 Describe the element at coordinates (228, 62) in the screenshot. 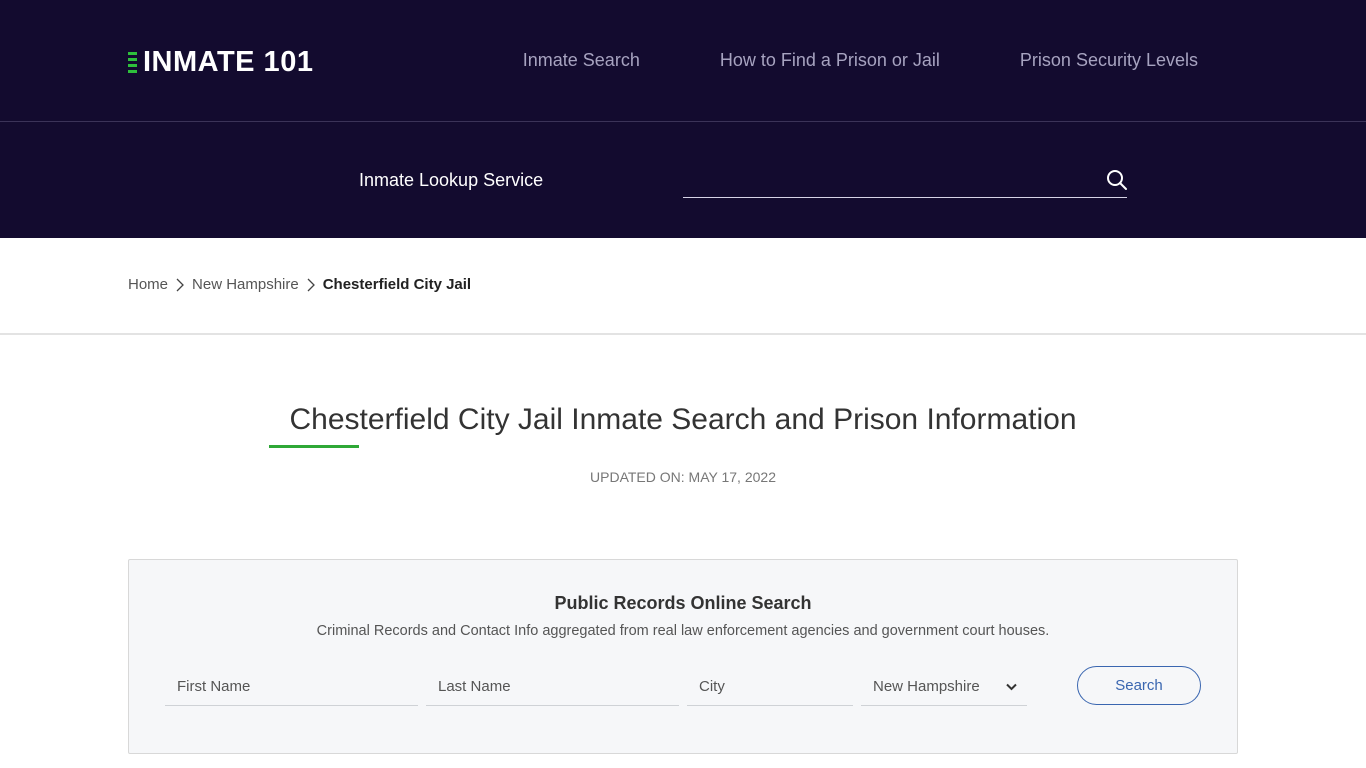

I see `logo-text: INMATE 101` at that location.